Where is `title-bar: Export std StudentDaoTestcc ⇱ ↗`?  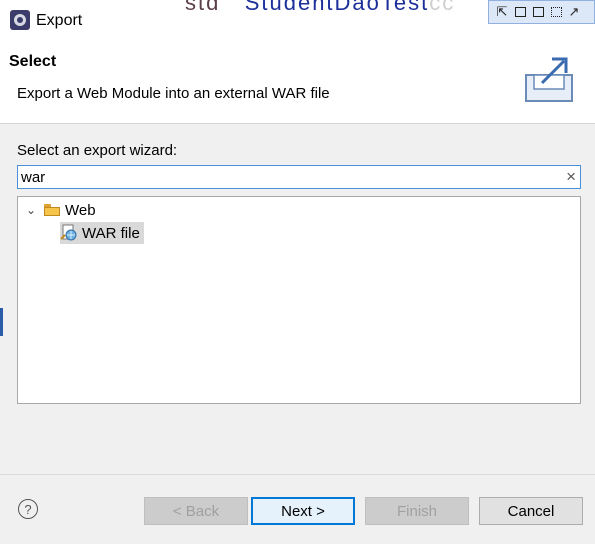 title-bar: Export std StudentDaoTestcc ⇱ ↗ is located at coordinates (297, 21).